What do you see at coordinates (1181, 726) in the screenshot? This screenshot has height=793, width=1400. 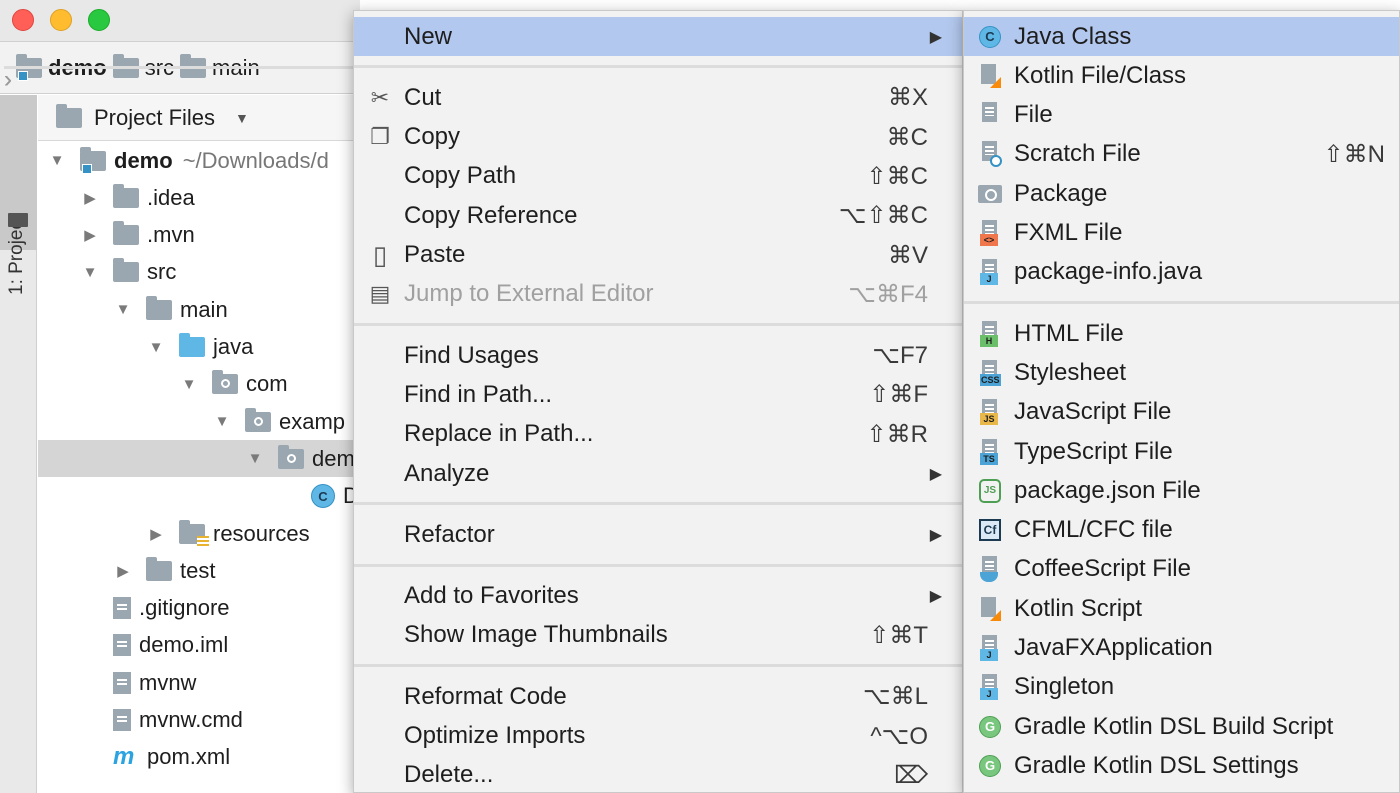 I see `submenu-item-gradle-kotlin-dsl-build-script: G Gradle Kotlin DSL Build Script` at bounding box center [1181, 726].